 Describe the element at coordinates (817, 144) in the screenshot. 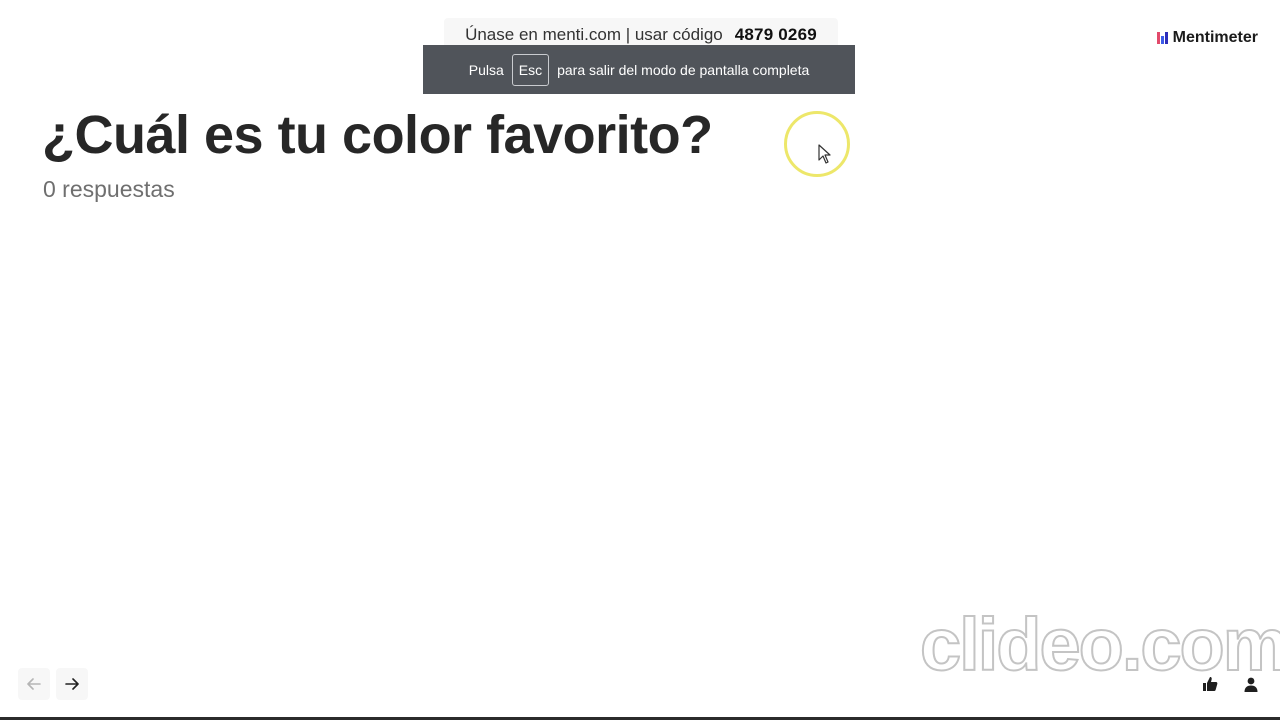

I see `cursor-highlight-ring` at that location.